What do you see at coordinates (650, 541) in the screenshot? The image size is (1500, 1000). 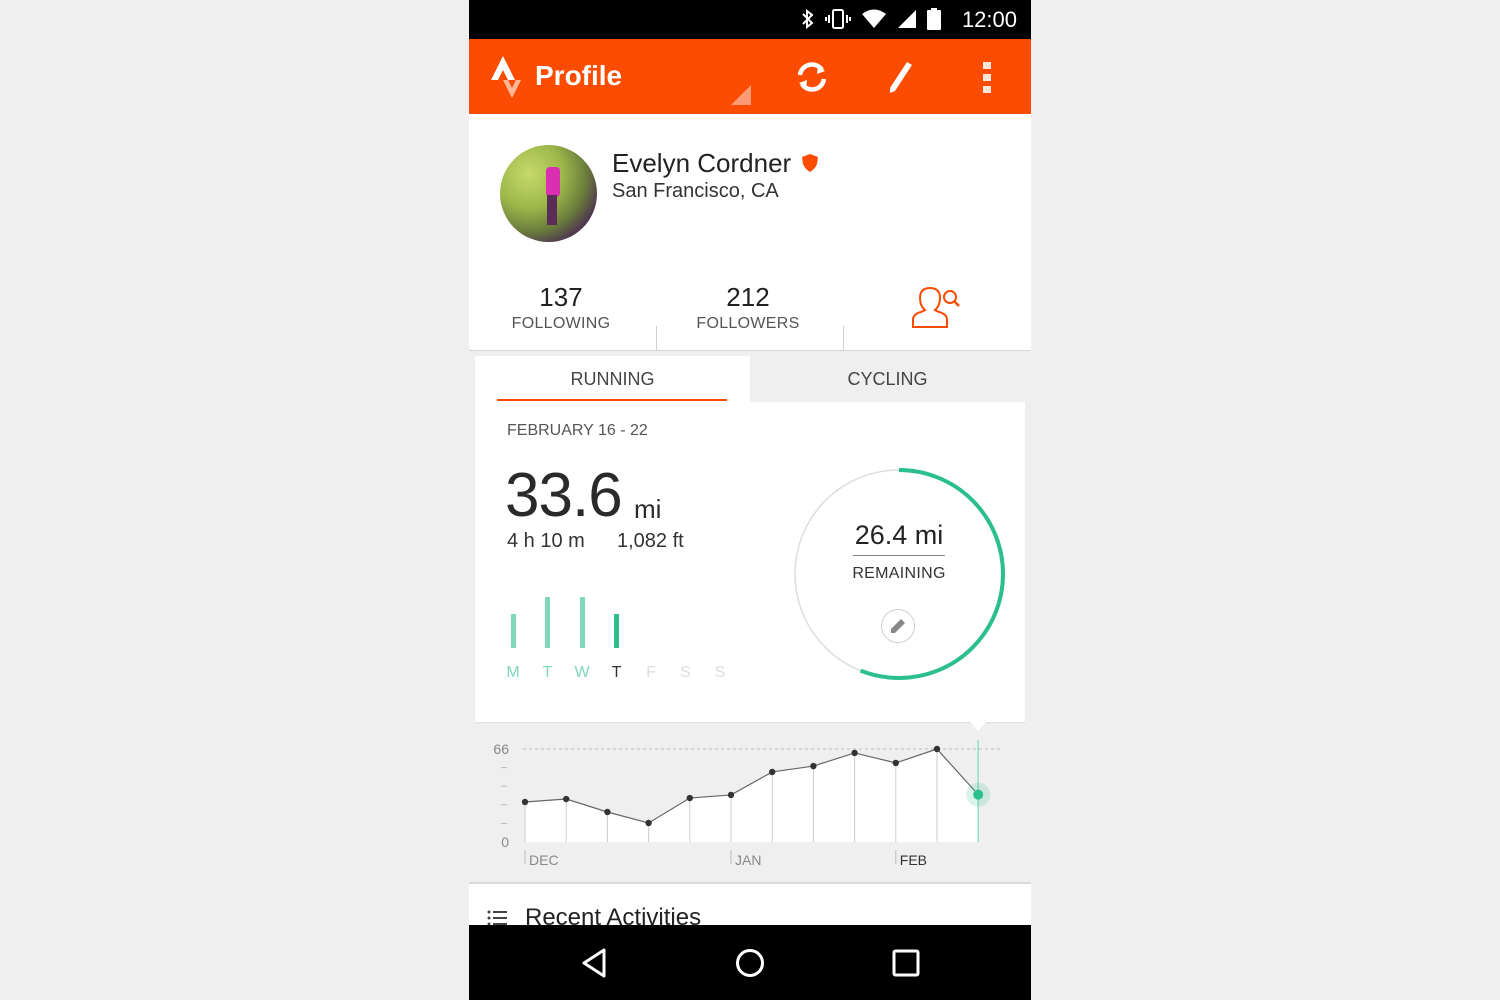 I see `weekly-elevation: 1,082 ft` at bounding box center [650, 541].